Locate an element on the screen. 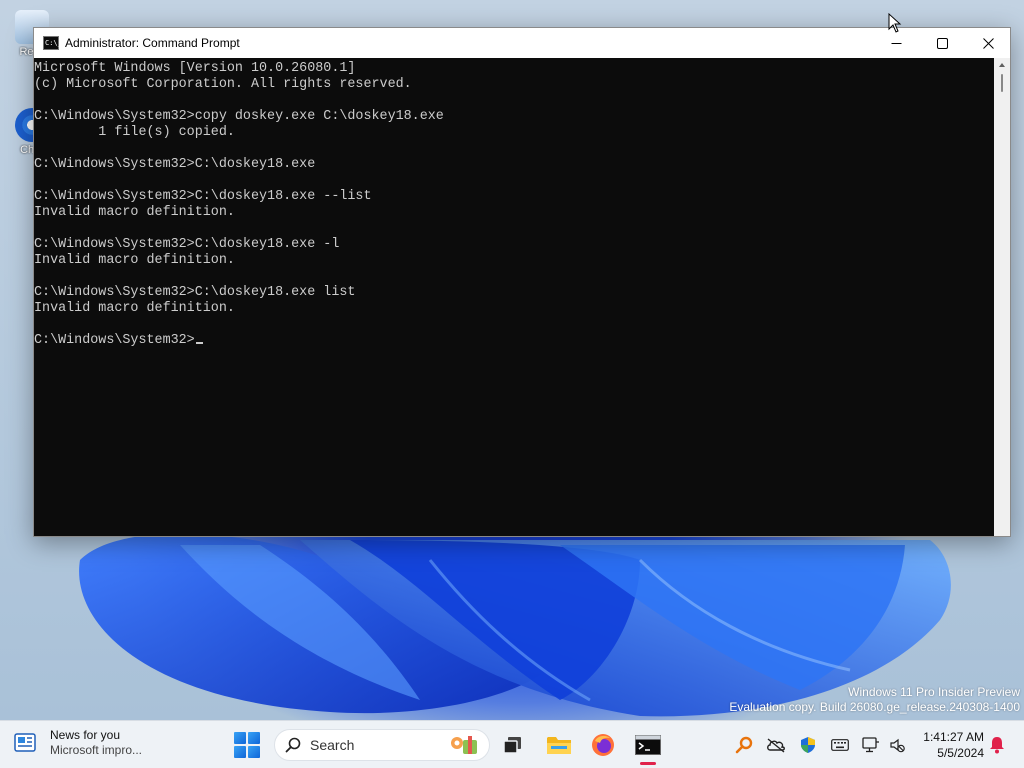 This screenshot has width=1024, height=768. cmd-app-icon is located at coordinates (52, 43).